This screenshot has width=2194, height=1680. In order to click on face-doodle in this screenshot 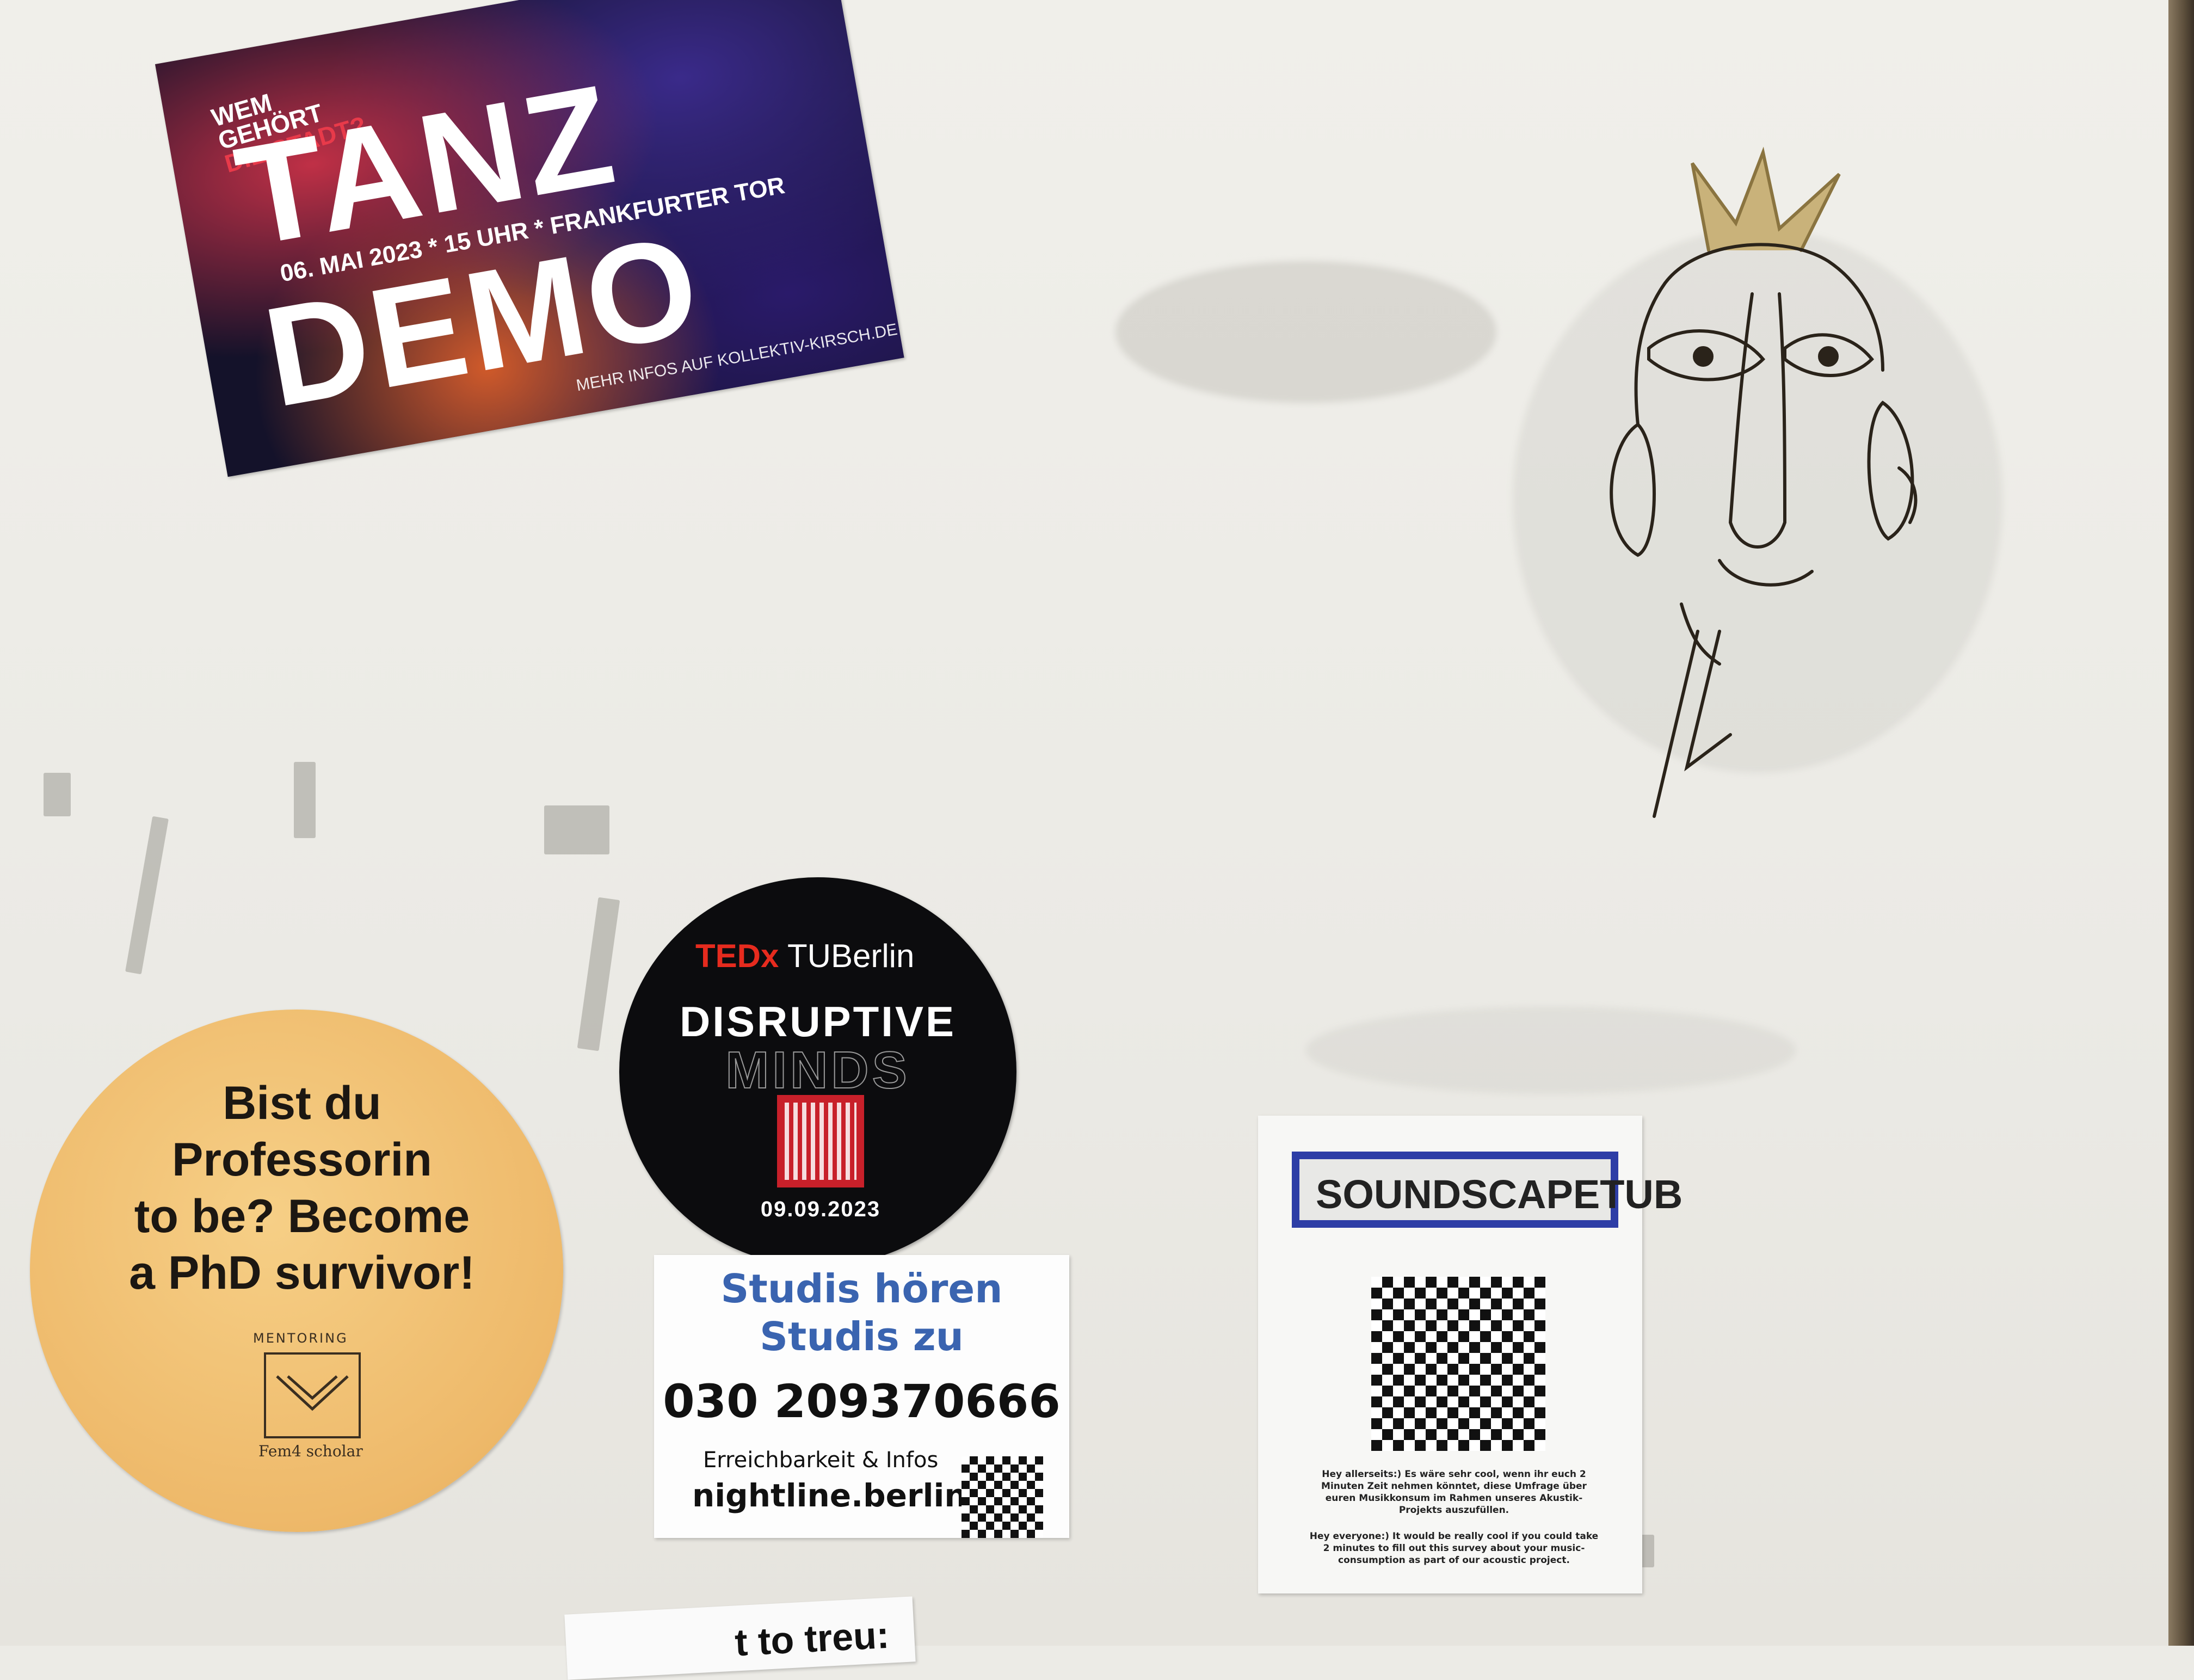, I will do `click(1764, 482)`.